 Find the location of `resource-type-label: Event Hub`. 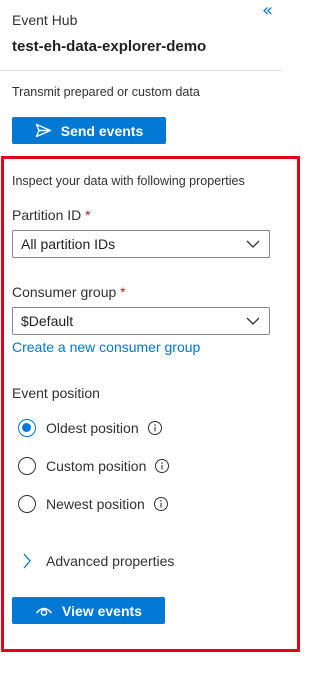

resource-type-label: Event Hub is located at coordinates (45, 20).